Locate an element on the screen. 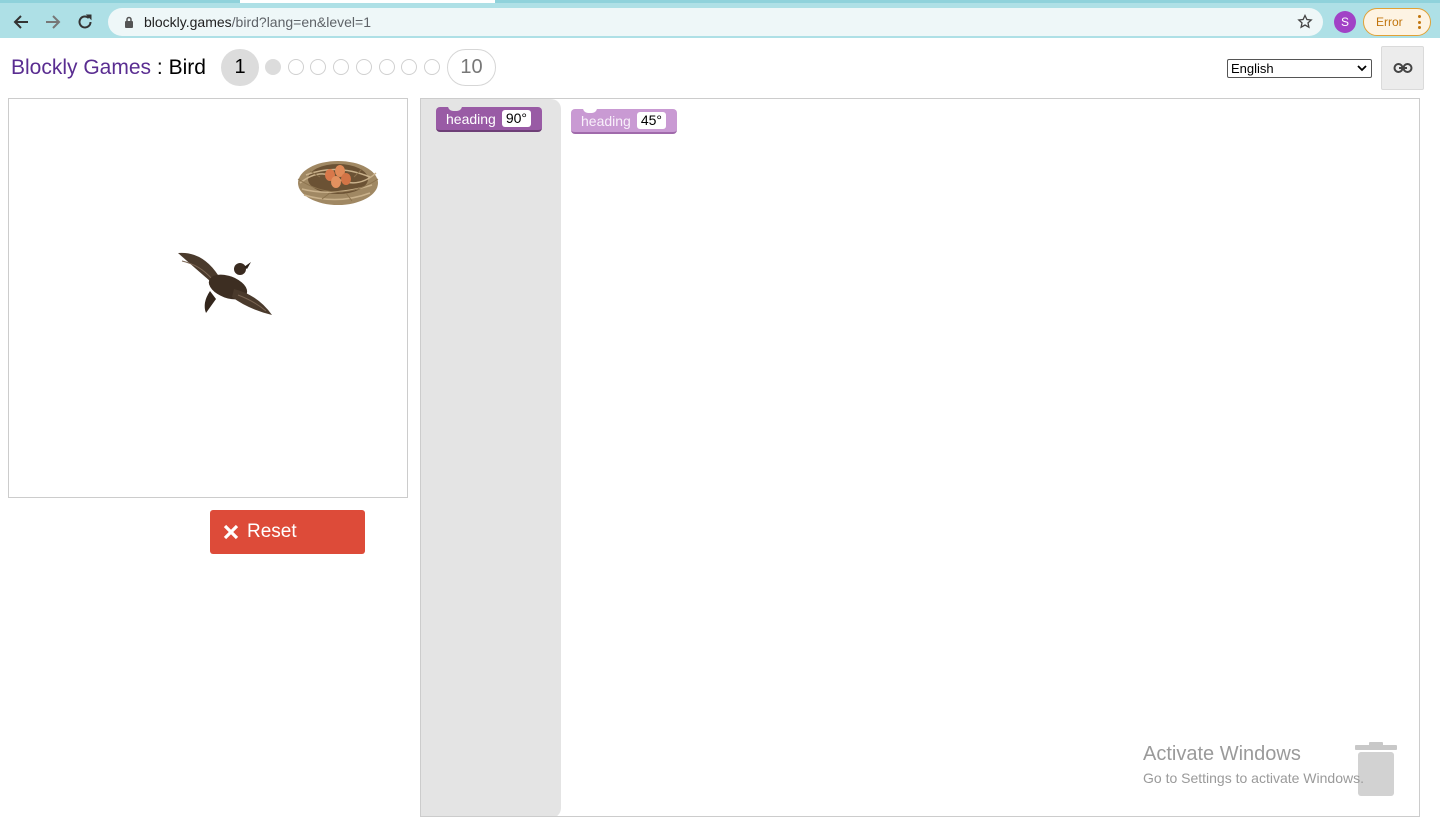  back-button is located at coordinates (21, 22).